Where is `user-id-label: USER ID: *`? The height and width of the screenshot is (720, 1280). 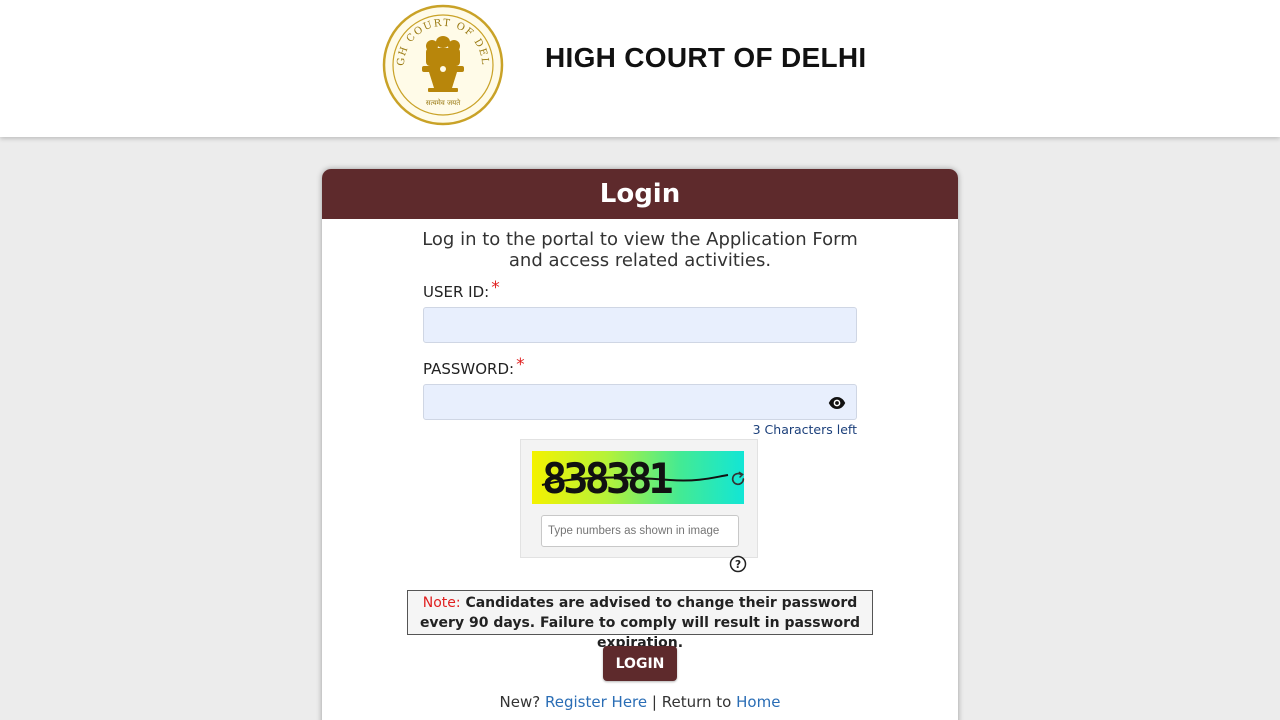 user-id-label: USER ID: * is located at coordinates (461, 290).